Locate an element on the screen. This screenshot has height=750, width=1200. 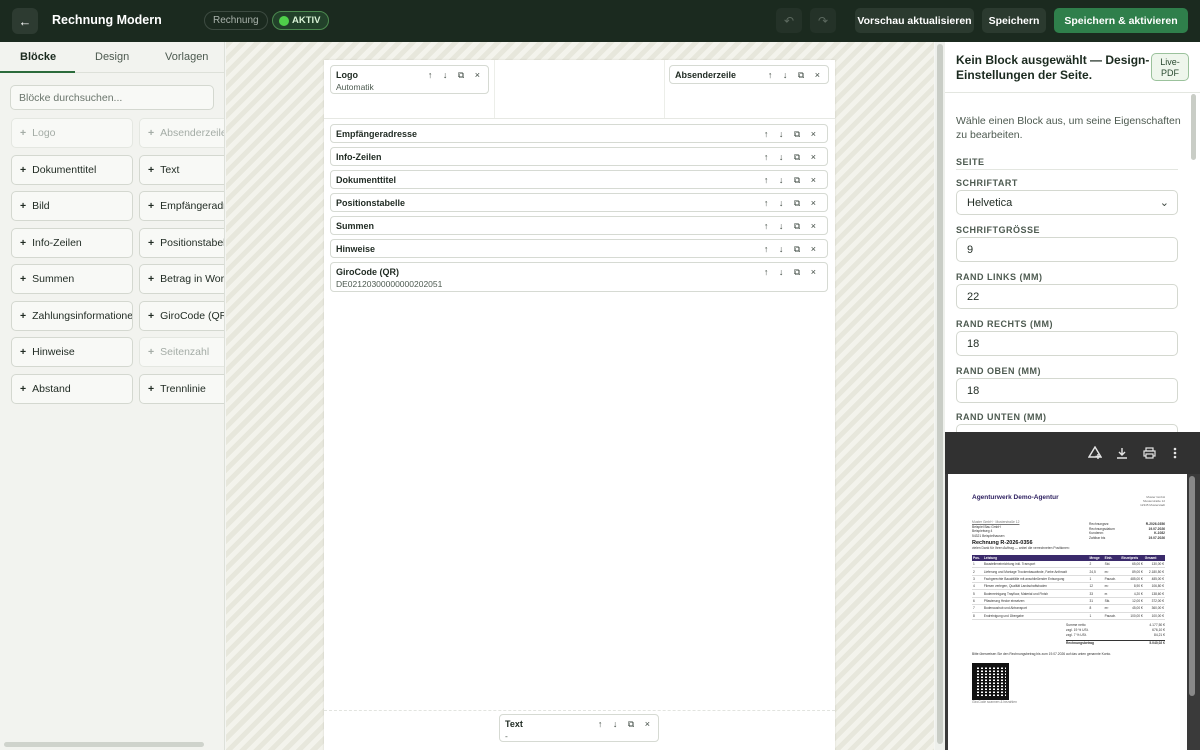
canvas-block: Absenderzeile ↑ ↓ ⧉ × is located at coordinates (749, 74).